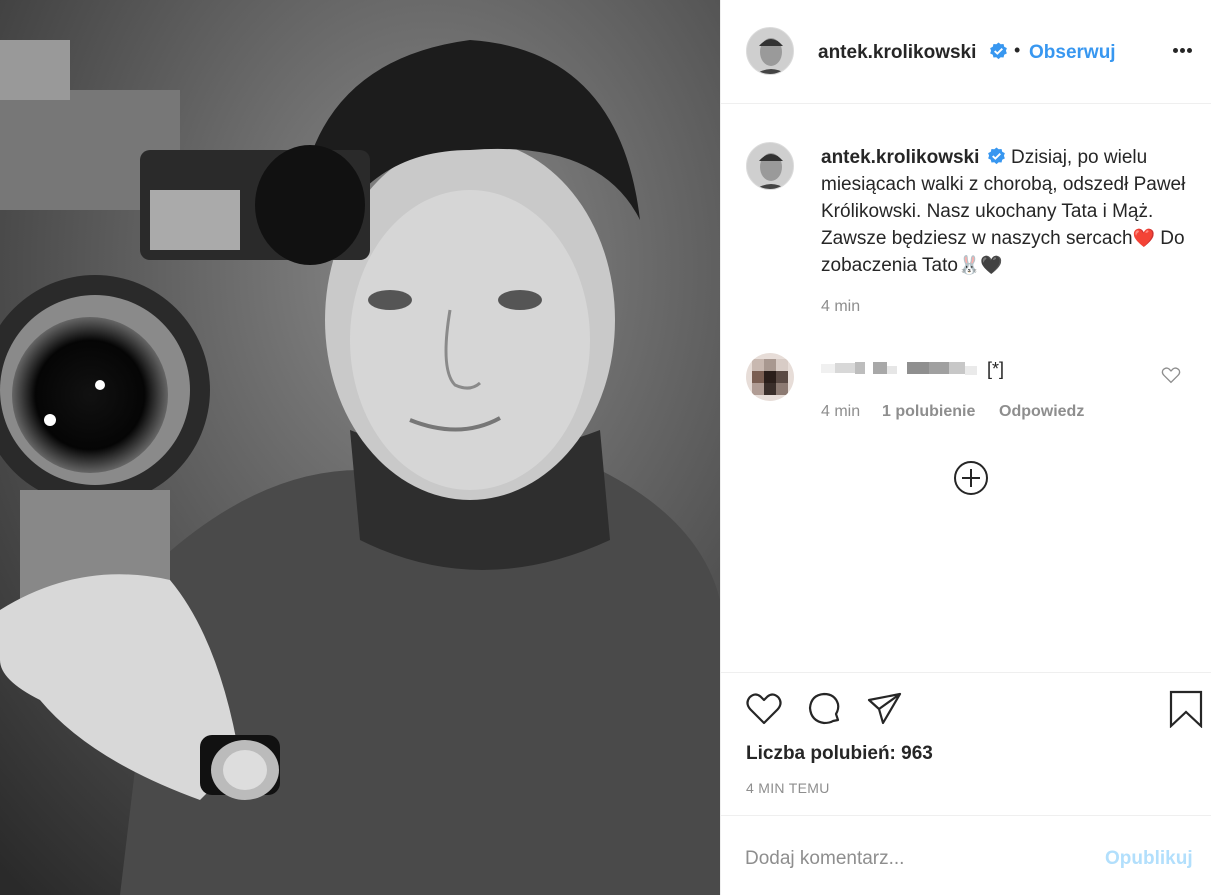  I want to click on follow-button: Obserwuj, so click(1072, 53).